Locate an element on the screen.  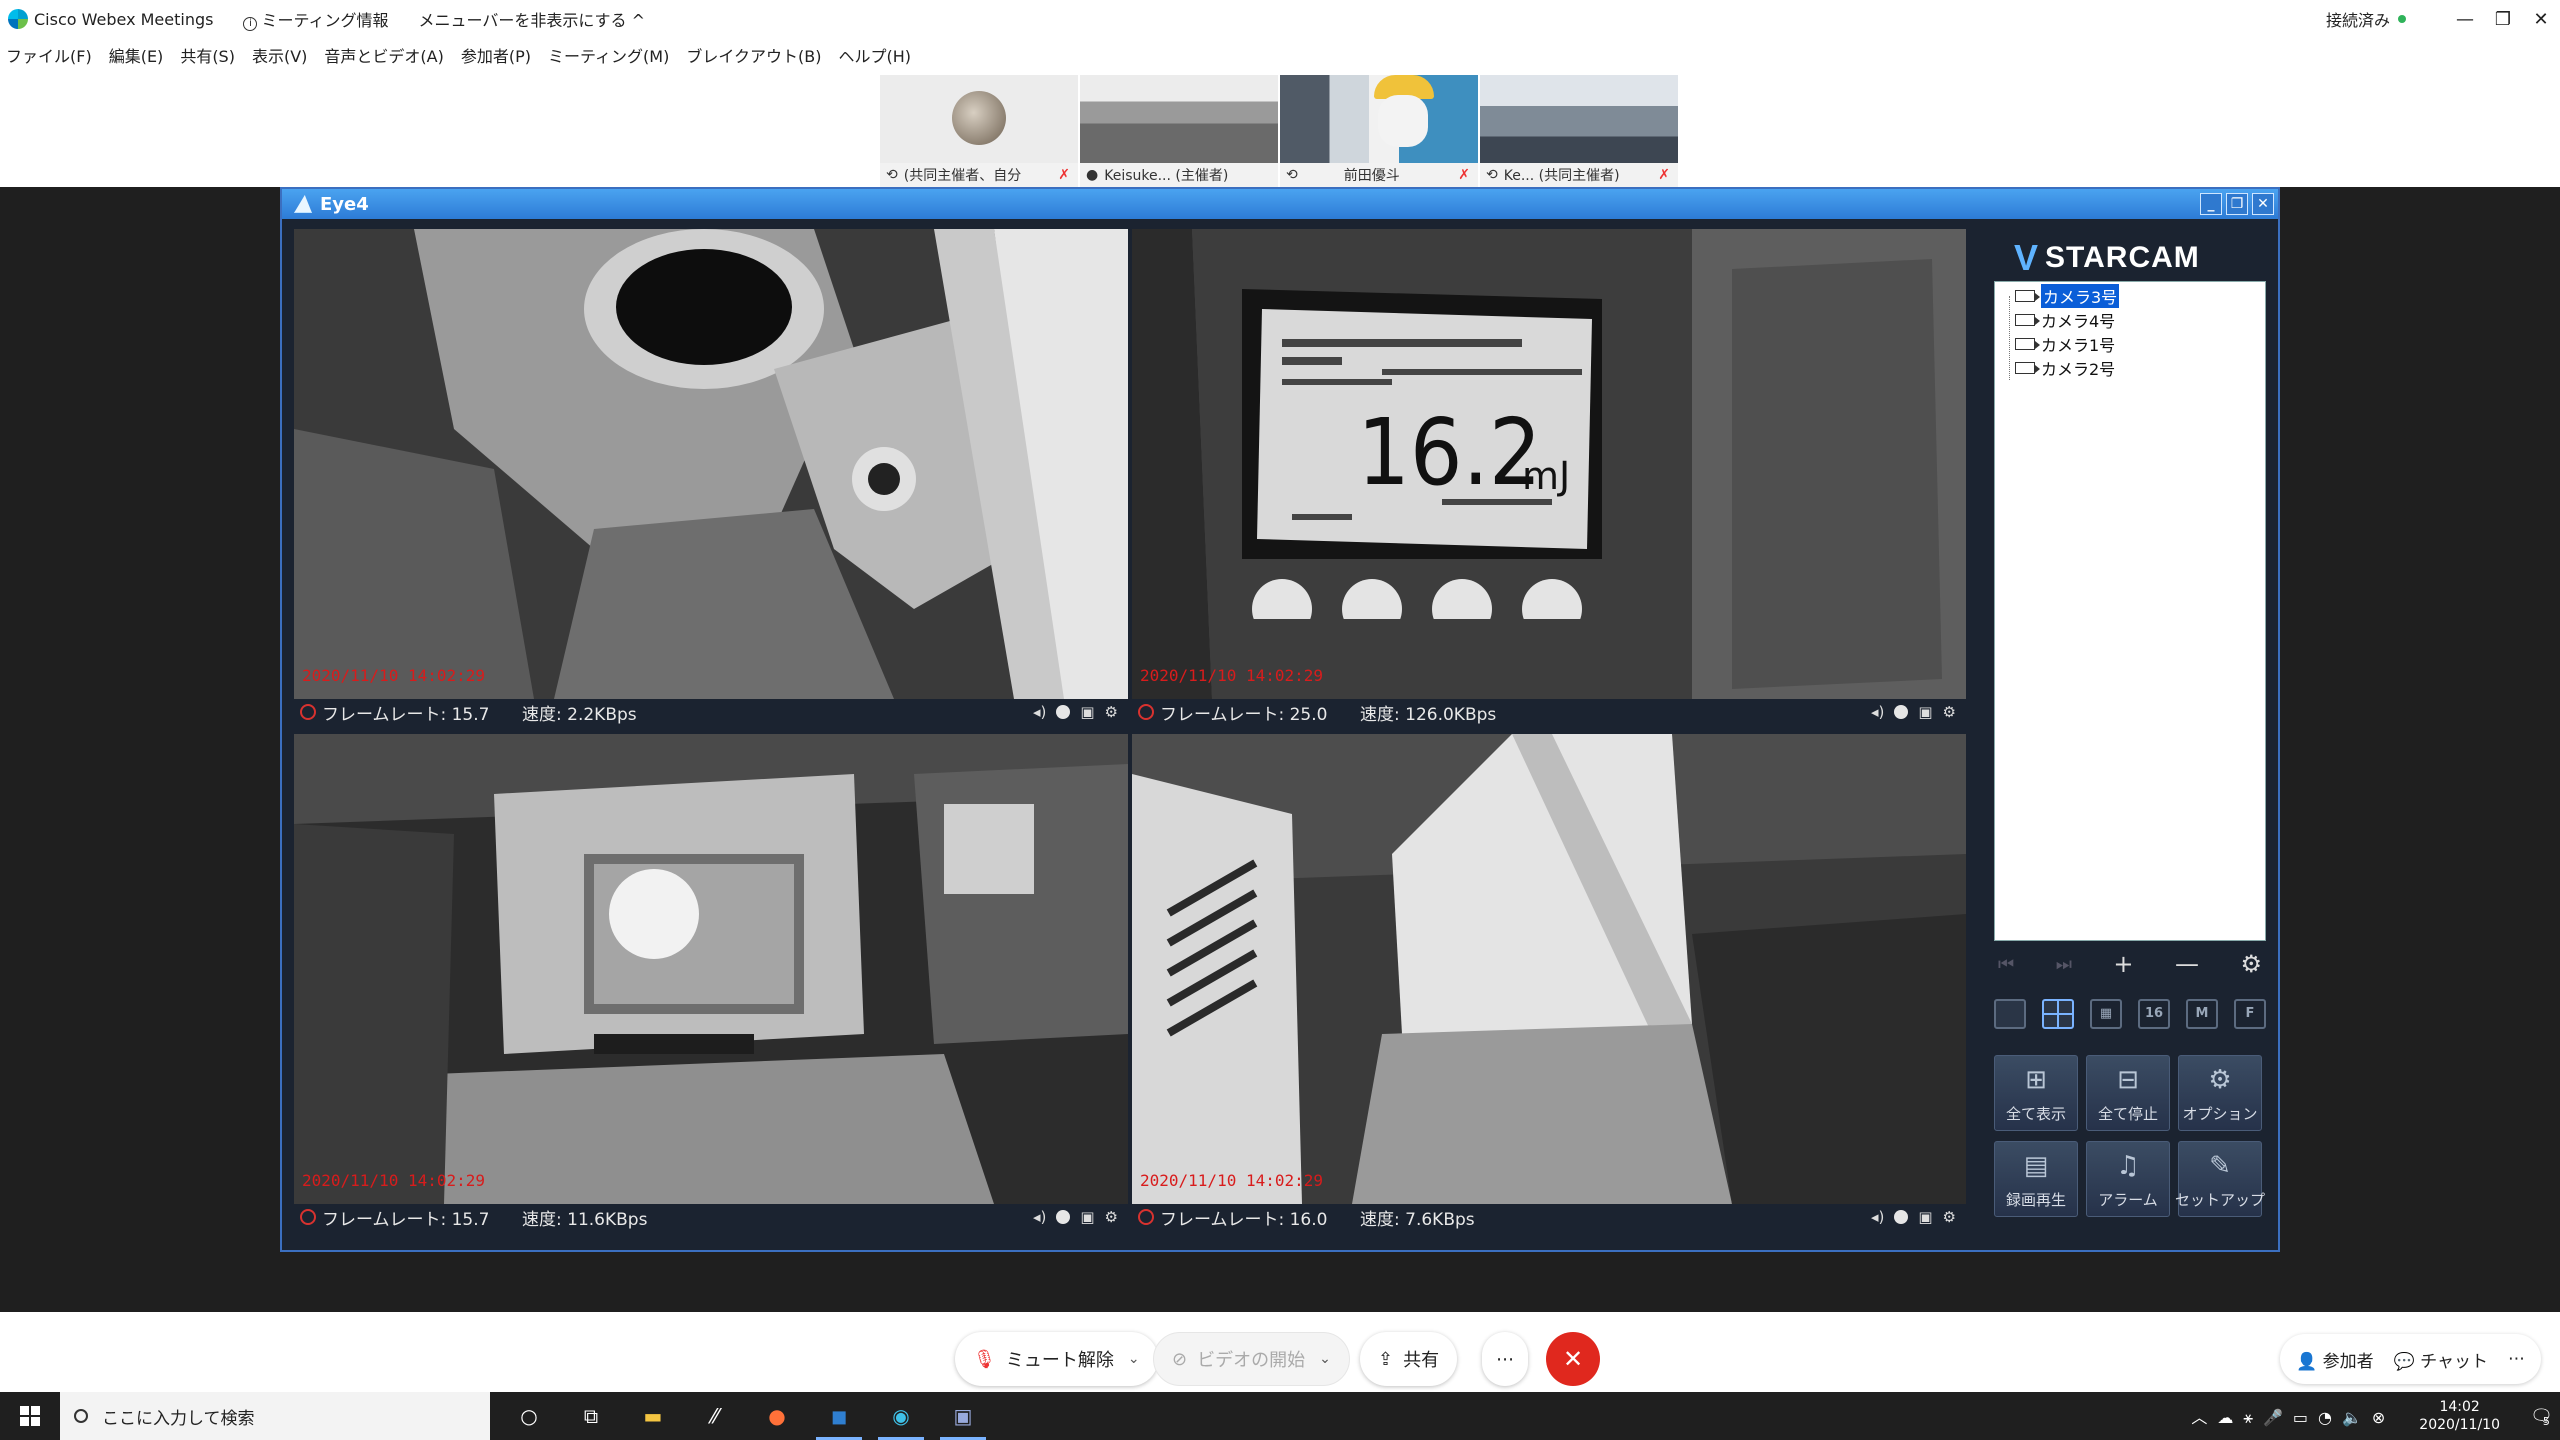
next-icon: ⏭ is located at coordinates (2064, 964).